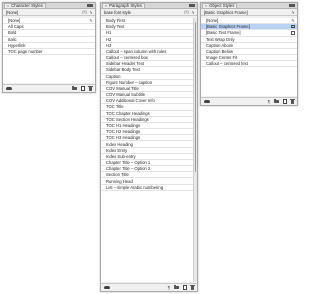  What do you see at coordinates (293, 33) in the screenshot?
I see `text-frame-icon` at bounding box center [293, 33].